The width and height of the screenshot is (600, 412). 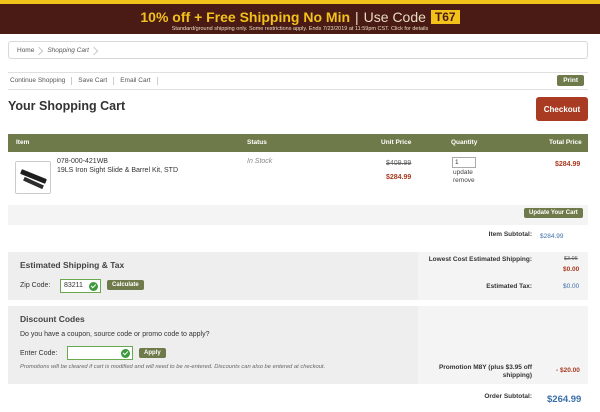 I want to click on tax-value: $0.00, so click(x=571, y=286).